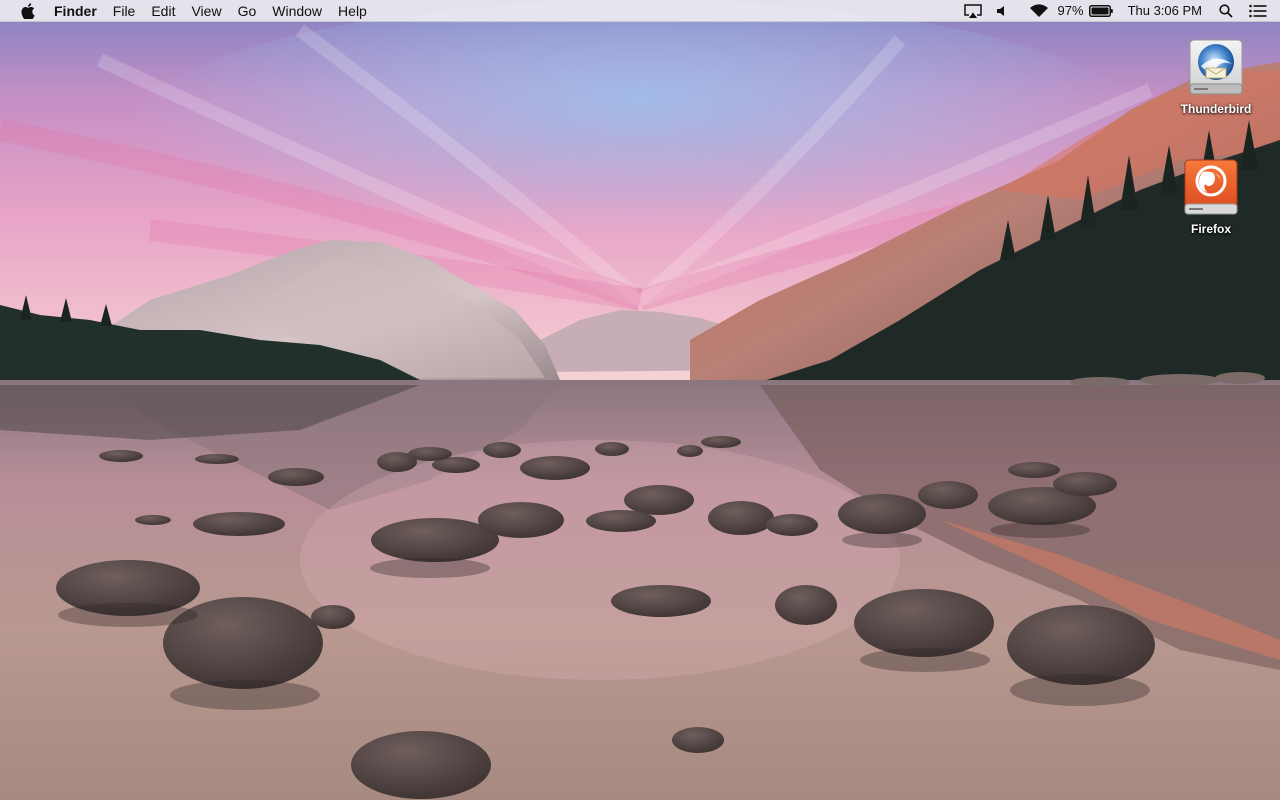  I want to click on apple-menu-icon, so click(28, 11).